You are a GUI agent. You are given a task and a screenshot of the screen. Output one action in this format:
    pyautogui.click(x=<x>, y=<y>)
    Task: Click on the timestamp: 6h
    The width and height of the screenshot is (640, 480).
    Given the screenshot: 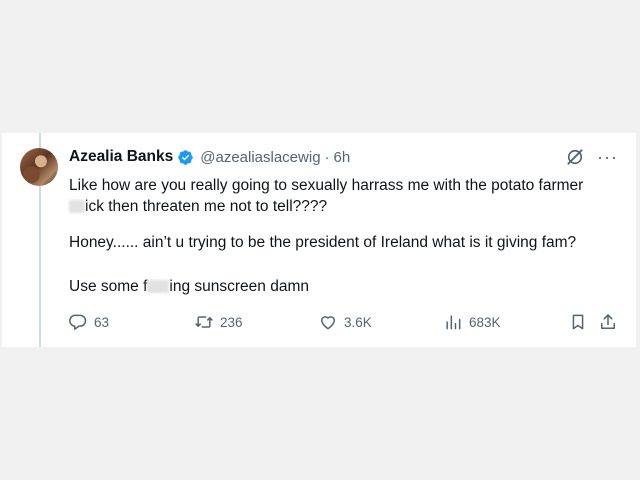 What is the action you would take?
    pyautogui.click(x=342, y=157)
    